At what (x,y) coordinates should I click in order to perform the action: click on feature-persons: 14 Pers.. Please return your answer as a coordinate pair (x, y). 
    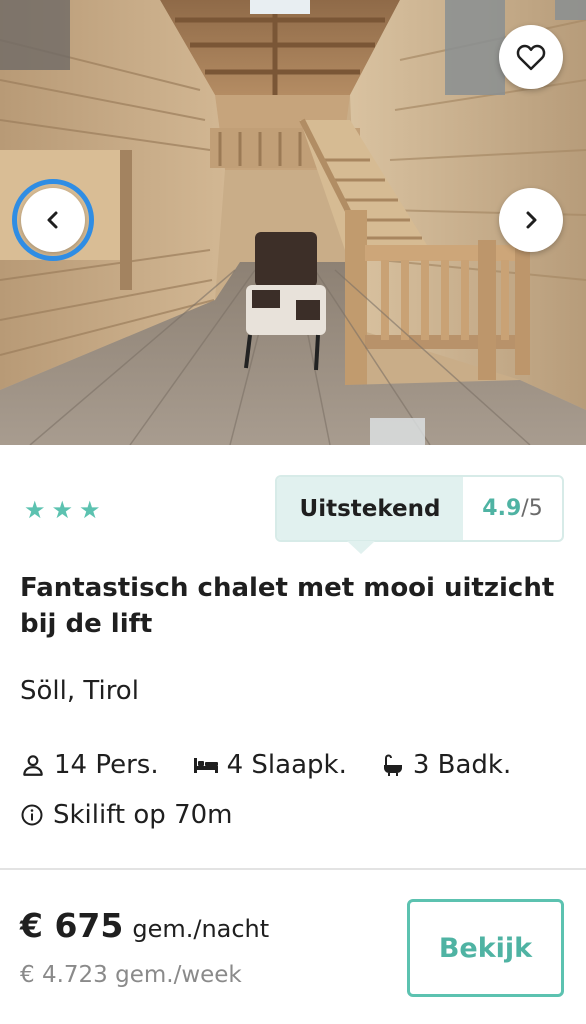
    Looking at the image, I should click on (89, 765).